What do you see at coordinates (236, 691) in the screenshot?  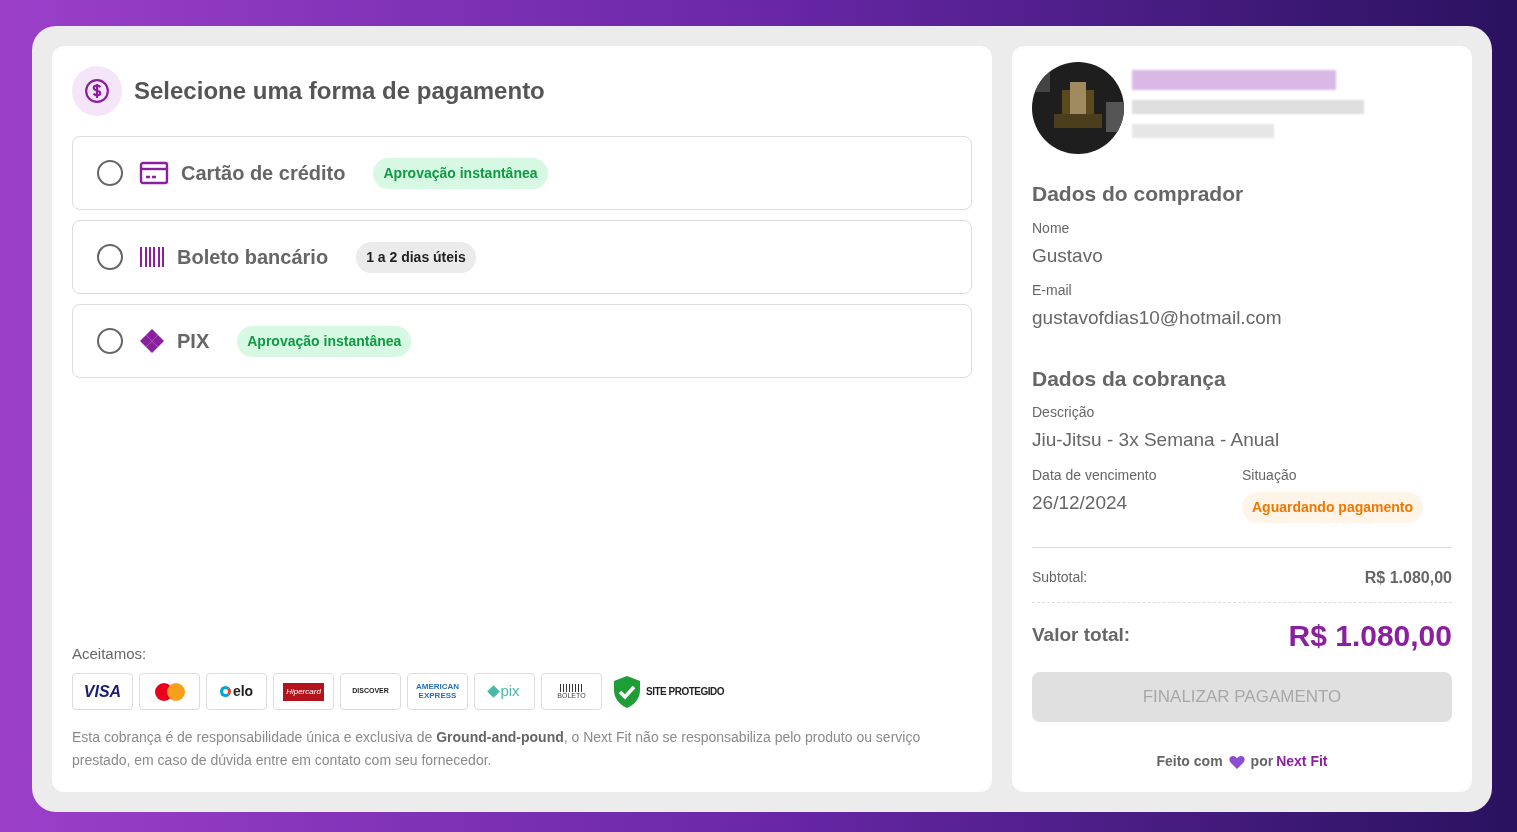 I see `card-brand-logo: elo` at bounding box center [236, 691].